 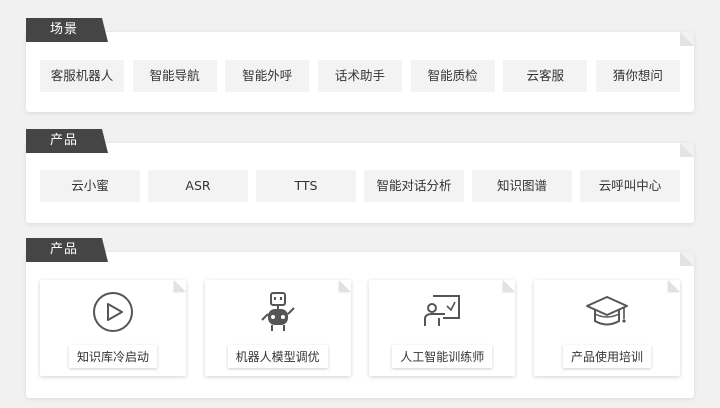 I want to click on graduation-cap-icon, so click(x=607, y=312).